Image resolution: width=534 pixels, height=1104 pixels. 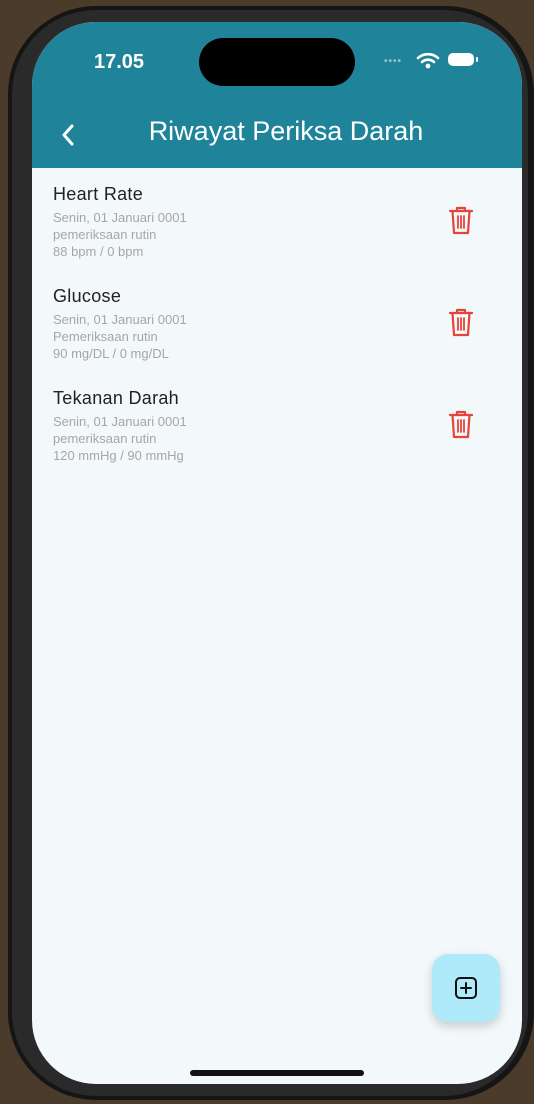 What do you see at coordinates (277, 62) in the screenshot?
I see `dynamic-island` at bounding box center [277, 62].